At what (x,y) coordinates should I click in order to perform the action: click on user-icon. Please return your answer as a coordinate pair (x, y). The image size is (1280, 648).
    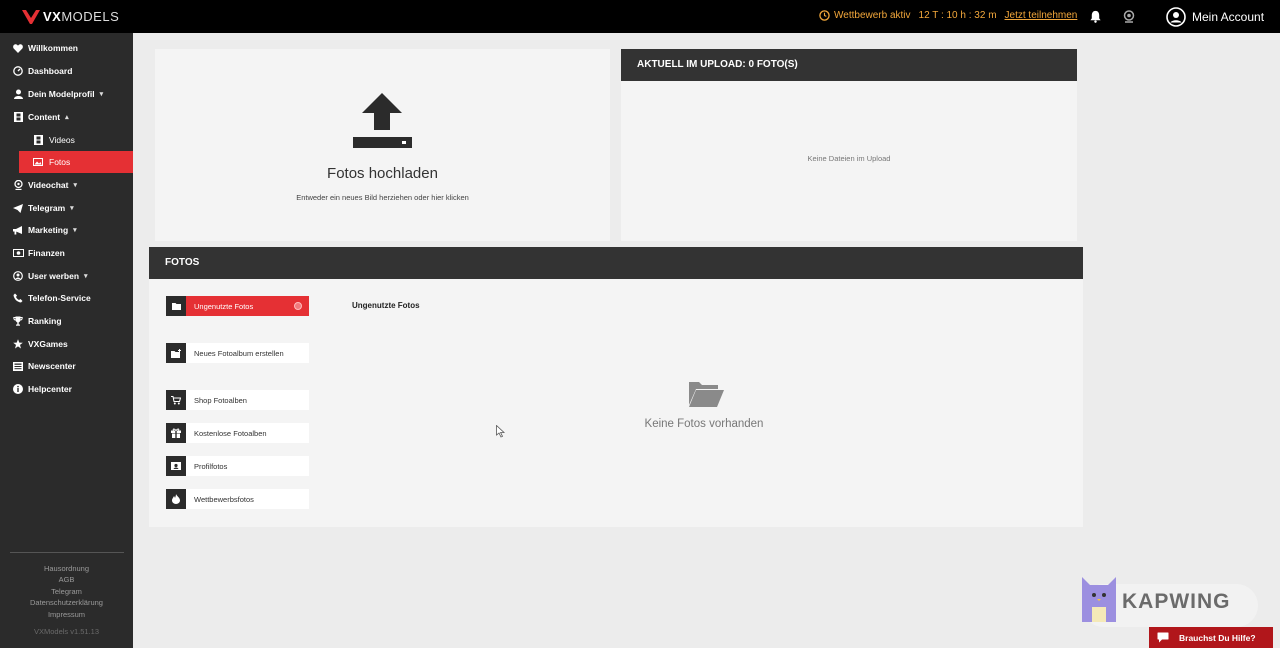
    Looking at the image, I should click on (18, 94).